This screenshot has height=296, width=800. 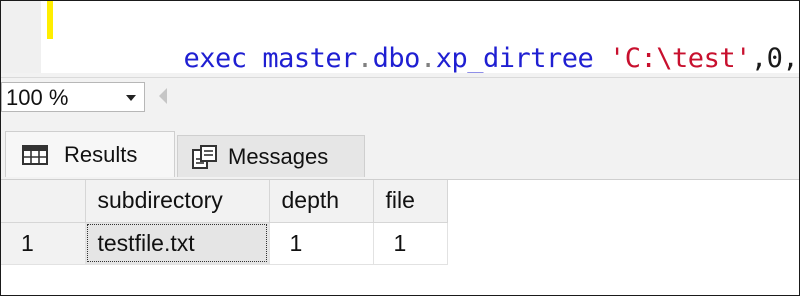 I want to click on zoom-value: 100 %, so click(x=37, y=97).